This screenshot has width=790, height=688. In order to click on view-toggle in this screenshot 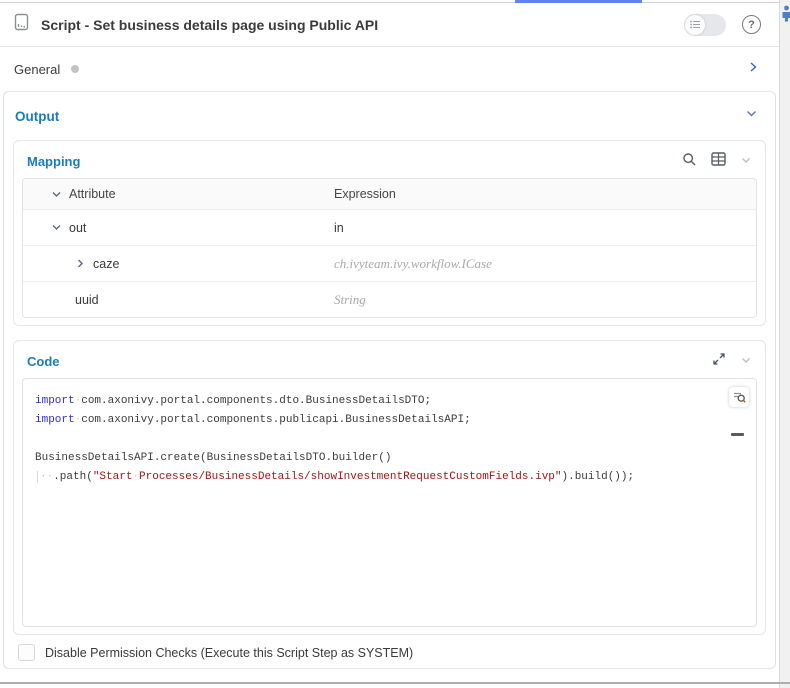, I will do `click(705, 24)`.